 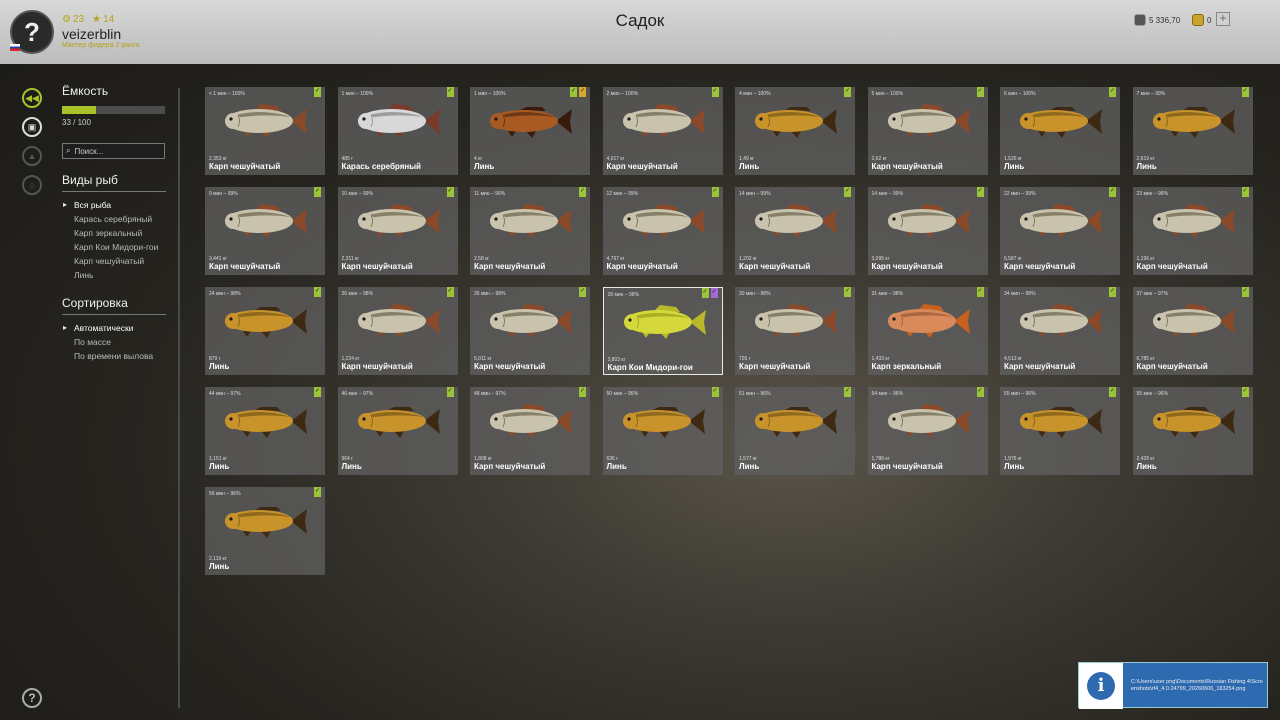 I want to click on fish-card: 22 мин – 99% 6,587 кг Карп чешуйчатый, so click(x=1060, y=231).